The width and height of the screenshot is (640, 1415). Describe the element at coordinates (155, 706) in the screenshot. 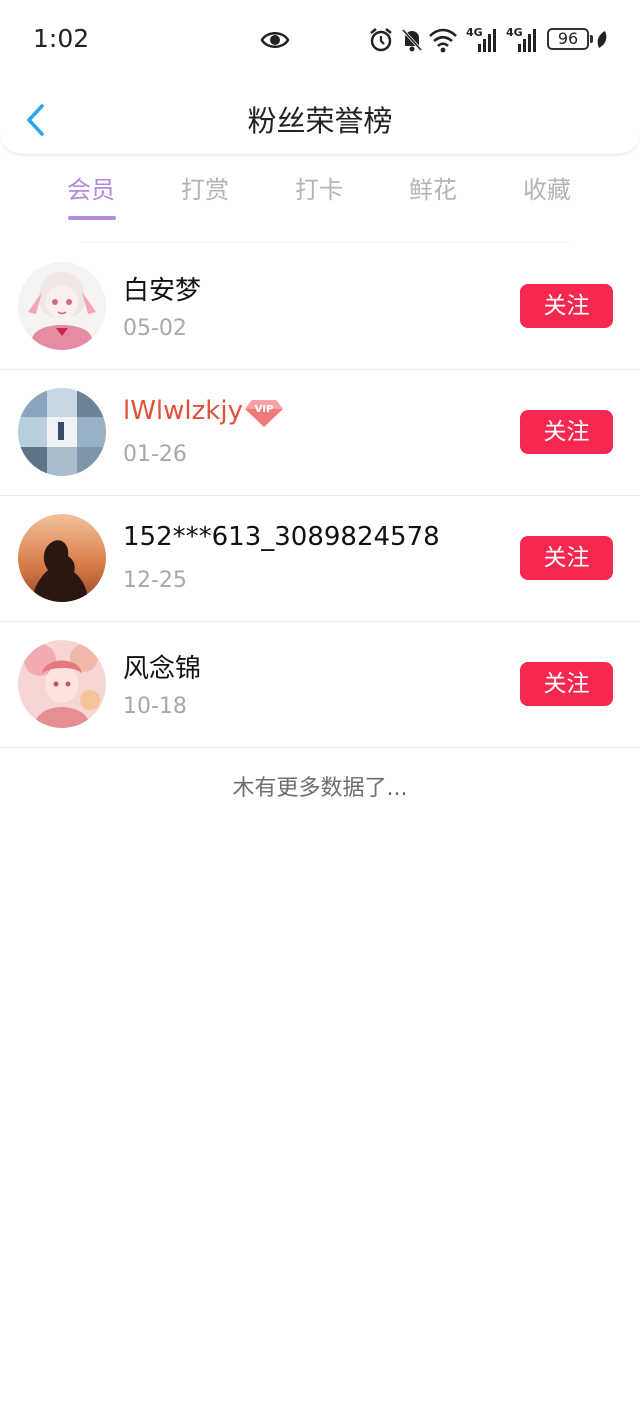

I see `fan-date: 10-18` at that location.